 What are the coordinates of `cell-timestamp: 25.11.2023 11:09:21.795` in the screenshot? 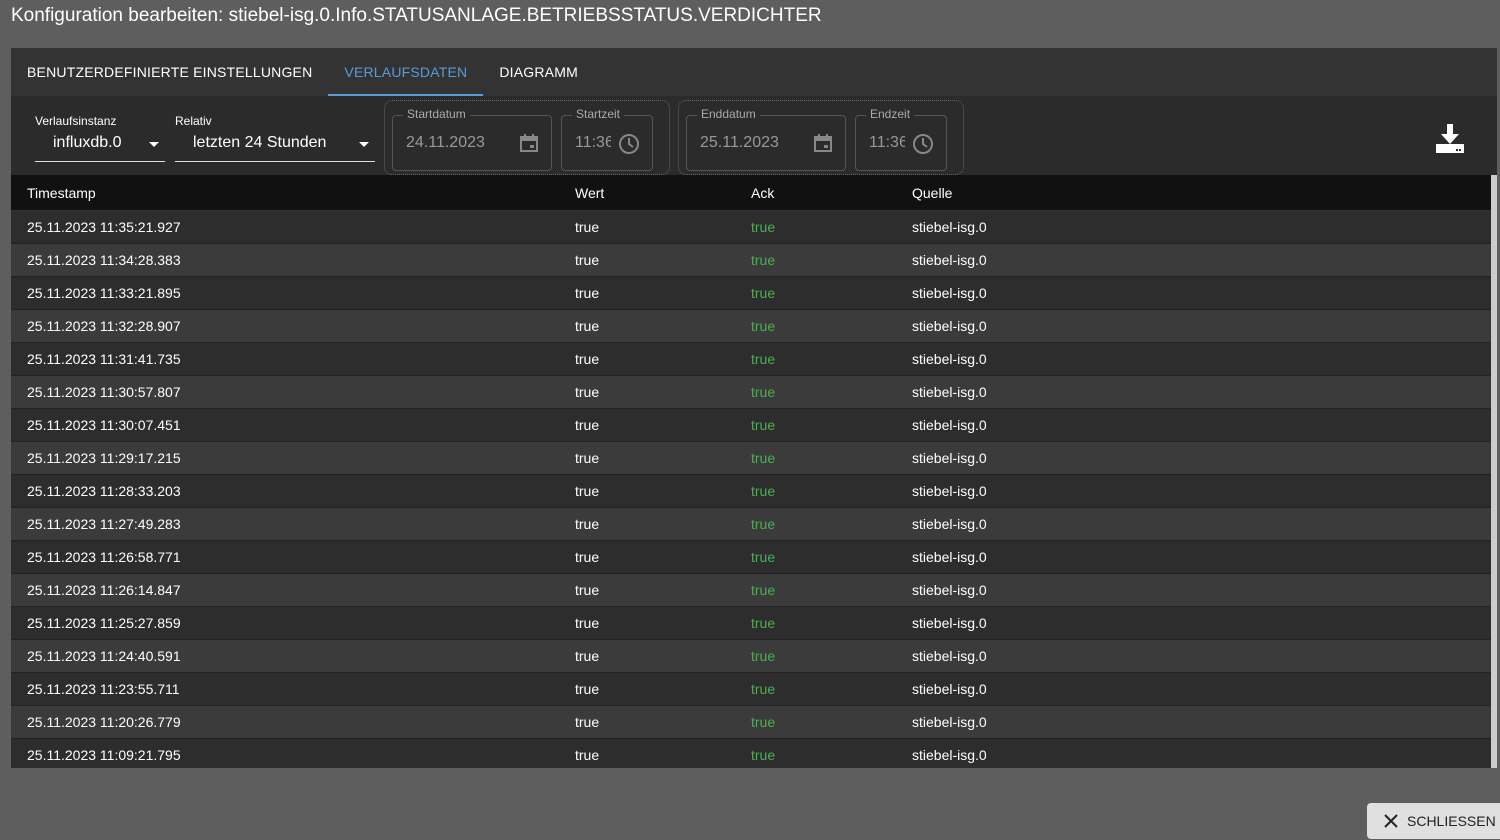 It's located at (104, 755).